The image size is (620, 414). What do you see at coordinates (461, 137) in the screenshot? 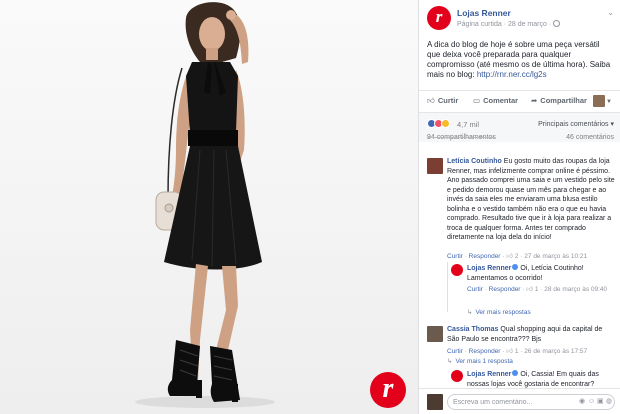
I see `share-count: 94 compartilhamentos` at bounding box center [461, 137].